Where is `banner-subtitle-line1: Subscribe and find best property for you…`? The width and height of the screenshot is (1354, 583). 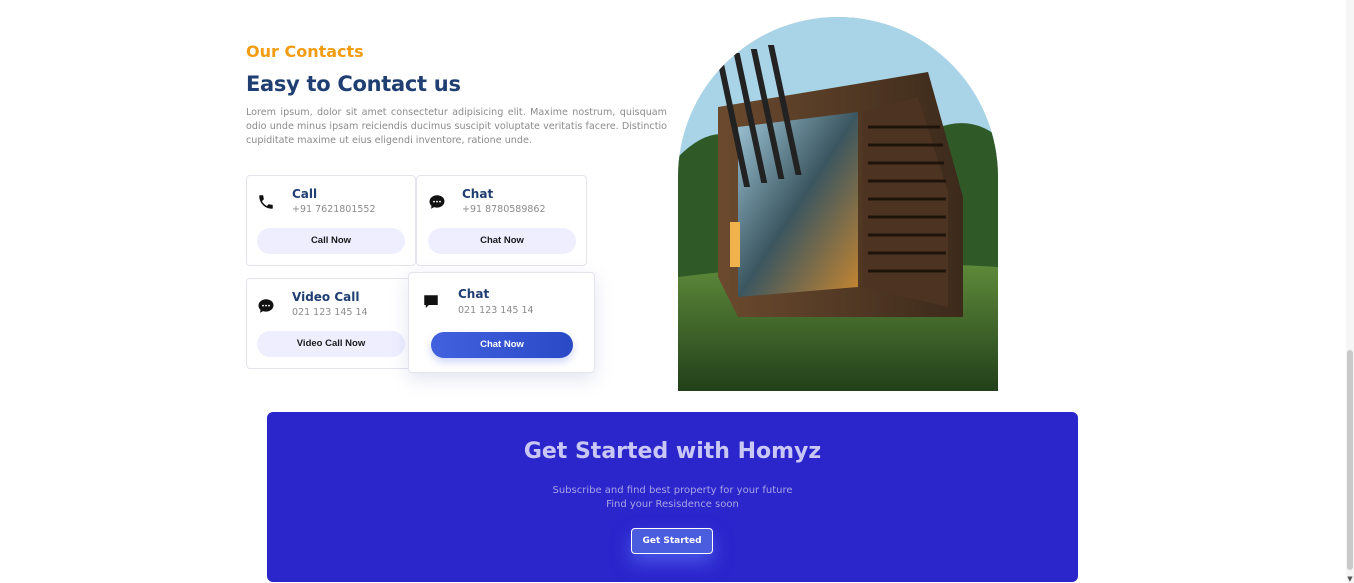
banner-subtitle-line1: Subscribe and find best property for you… is located at coordinates (672, 490).